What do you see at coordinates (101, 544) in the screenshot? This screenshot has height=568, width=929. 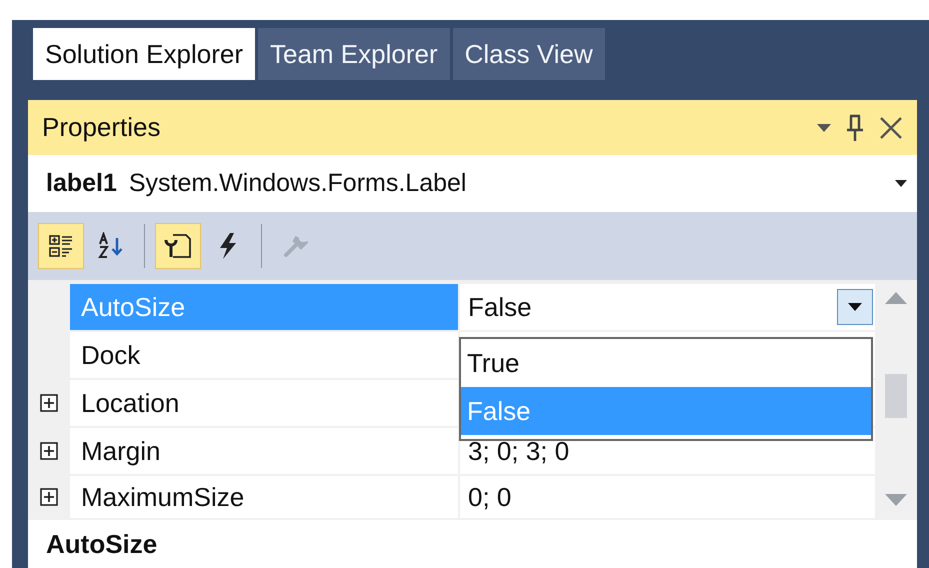 I see `description-title: AutoSize` at bounding box center [101, 544].